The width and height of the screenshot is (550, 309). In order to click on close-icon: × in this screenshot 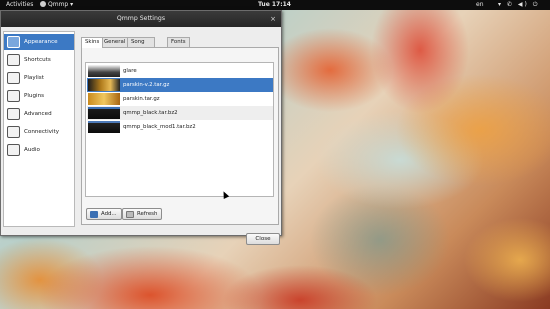, I will do `click(273, 19)`.